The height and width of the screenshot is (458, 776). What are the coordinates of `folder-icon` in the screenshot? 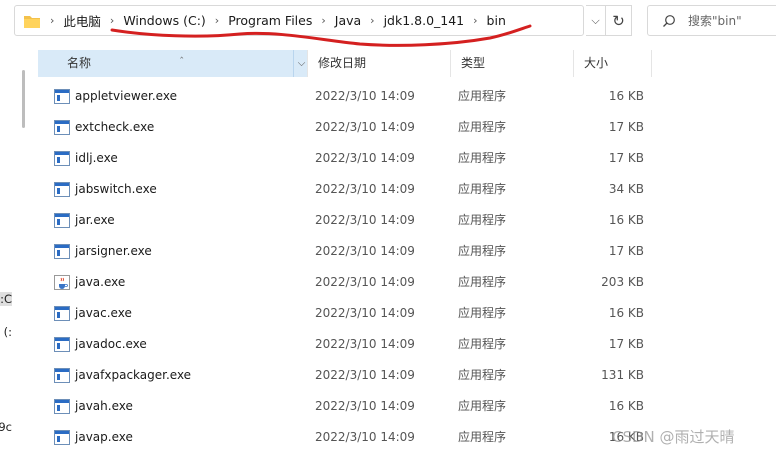 It's located at (32, 21).